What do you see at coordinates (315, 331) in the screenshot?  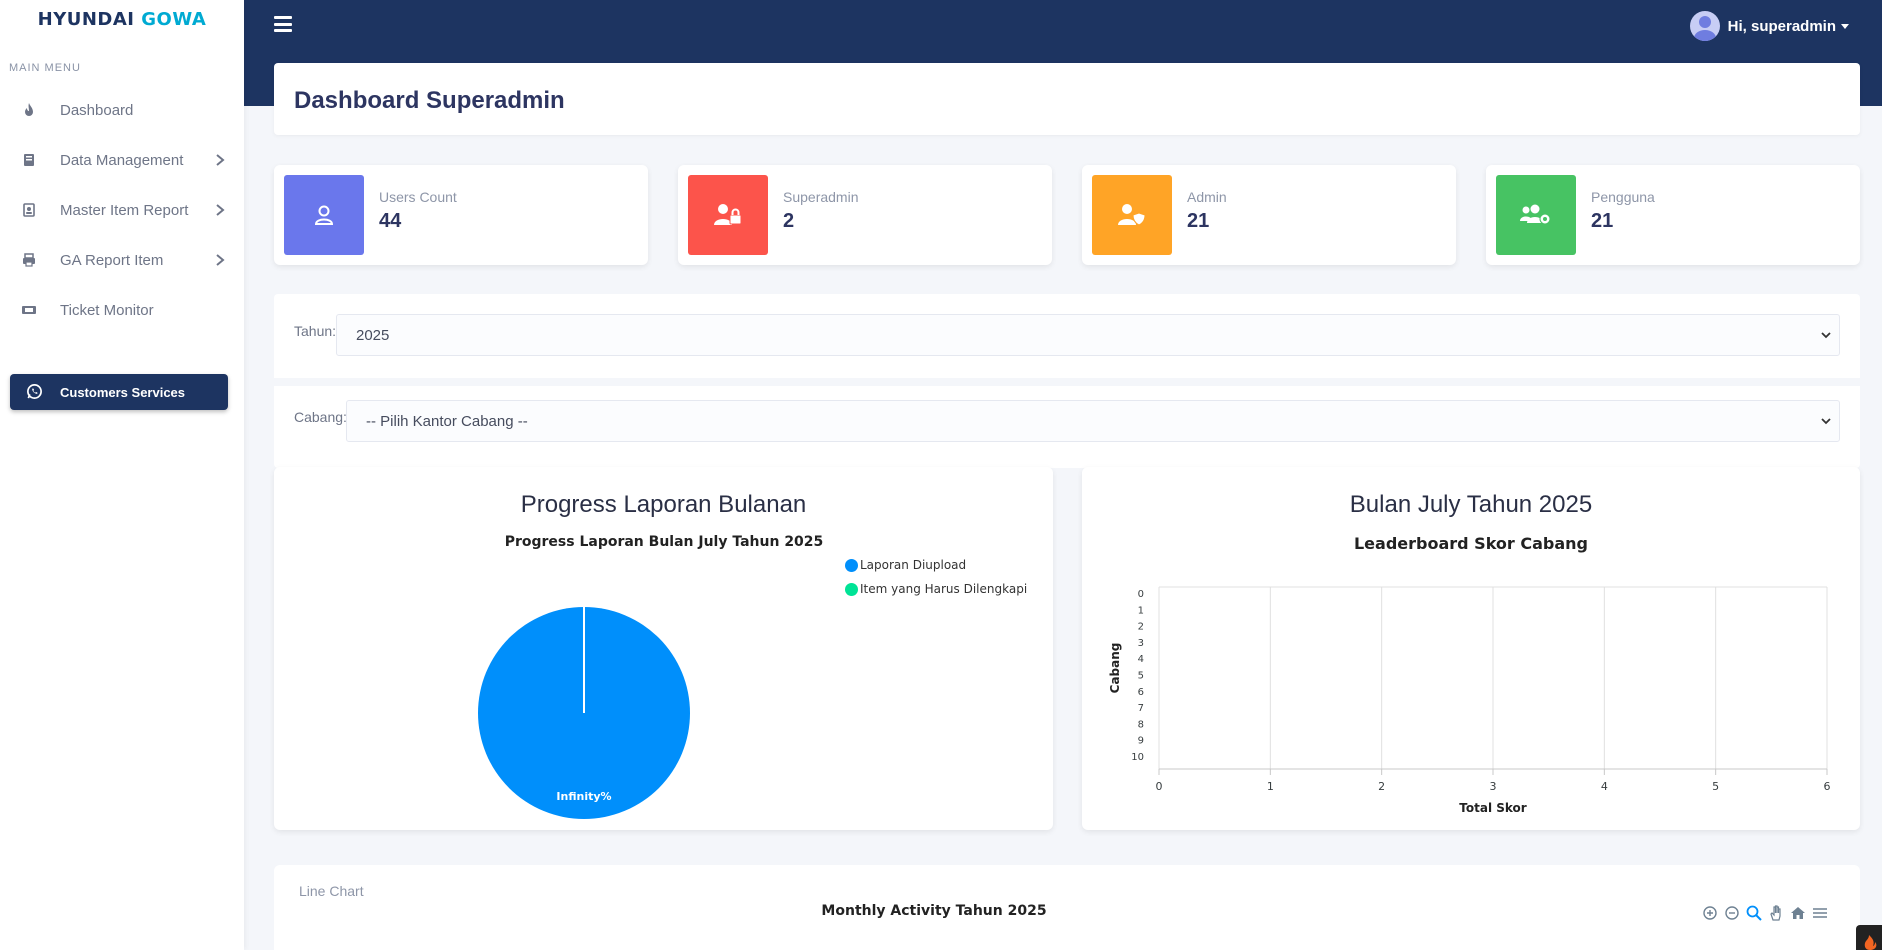 I see `year-filter-label: Tahun:` at bounding box center [315, 331].